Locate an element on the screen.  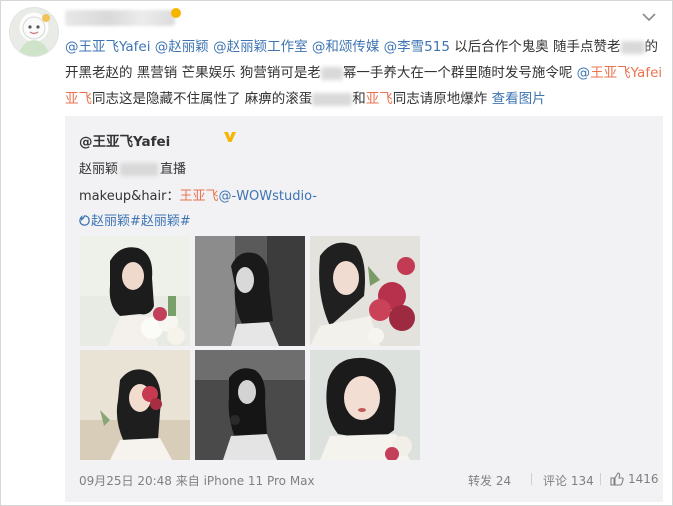
topic-link: 赵丽颖#赵丽颖# is located at coordinates (135, 219).